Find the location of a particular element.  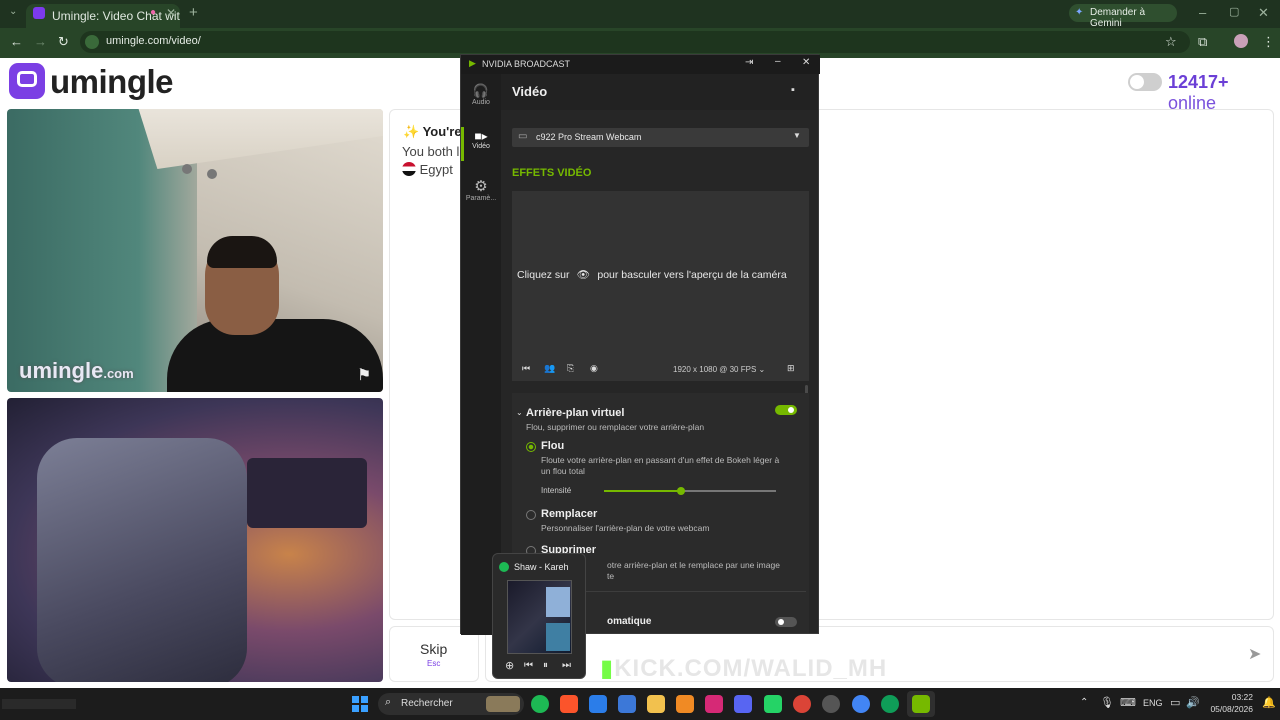

extensions-icon: ⧉ is located at coordinates (1202, 42).